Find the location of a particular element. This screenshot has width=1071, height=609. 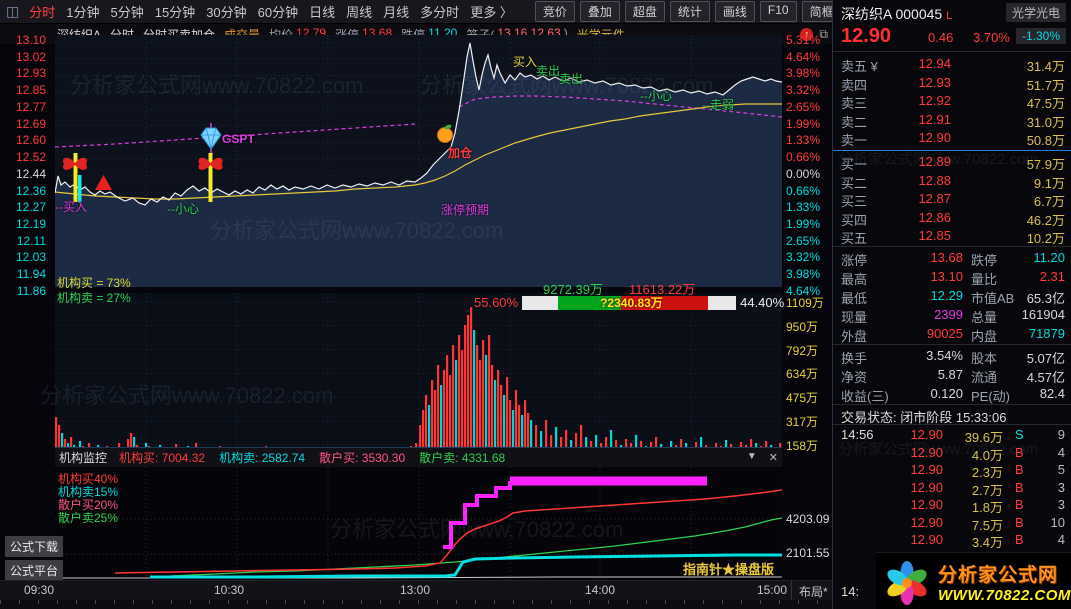

toolbar-button: 超盘 is located at coordinates (644, 11).